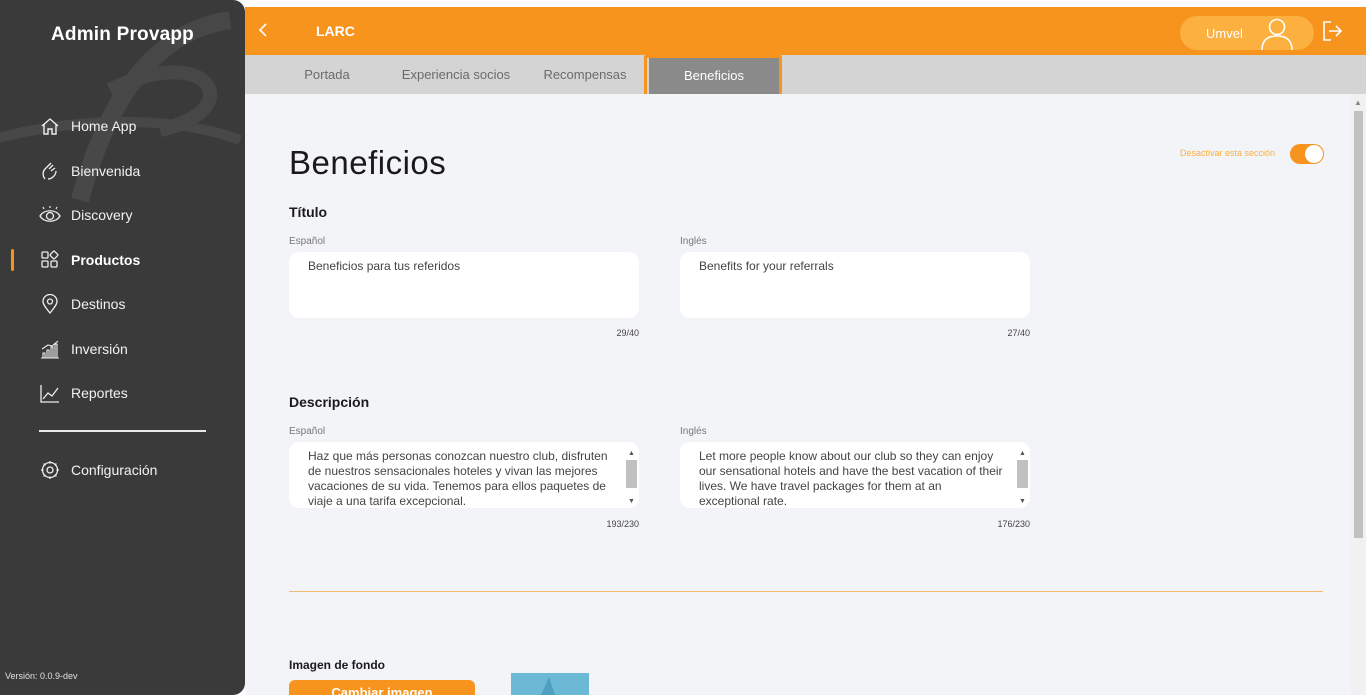 The image size is (1366, 695). I want to click on sidebar-item-label: Configuración, so click(114, 470).